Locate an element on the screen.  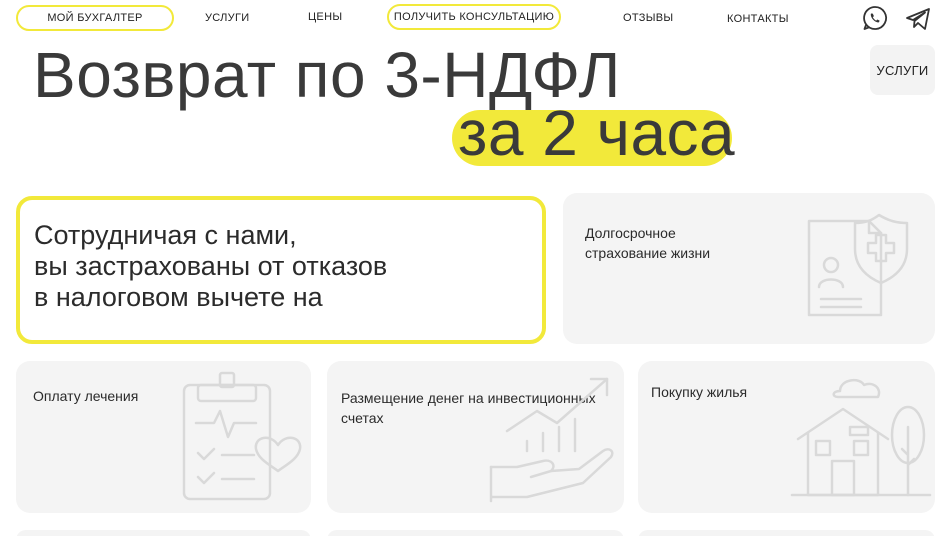
services-side-label: УСЛУГИ is located at coordinates (902, 70).